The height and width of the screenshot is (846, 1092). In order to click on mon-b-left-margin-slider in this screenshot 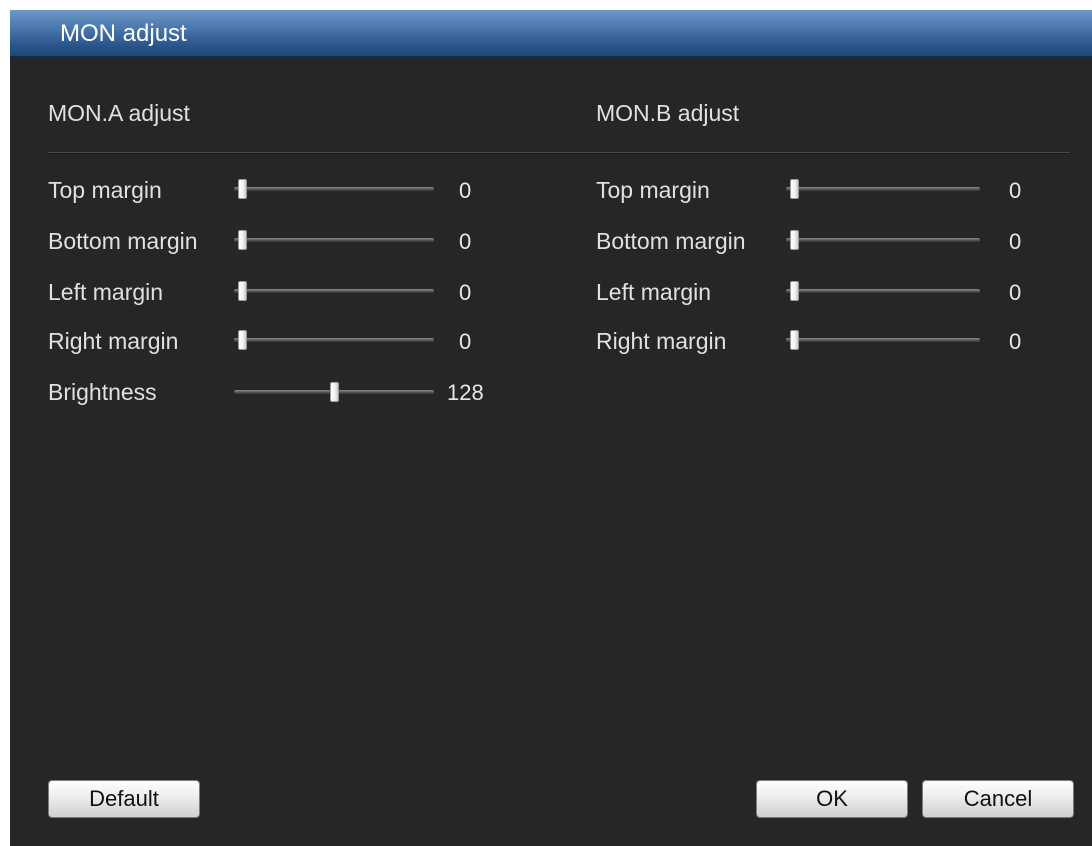, I will do `click(883, 292)`.